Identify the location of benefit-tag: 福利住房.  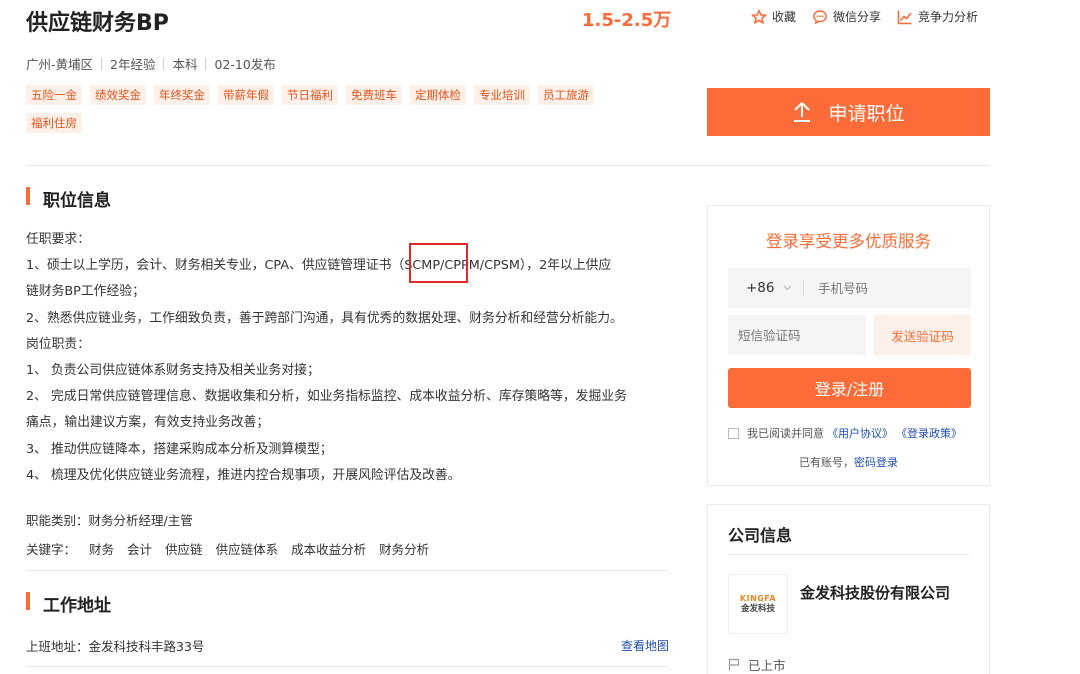
(54, 123).